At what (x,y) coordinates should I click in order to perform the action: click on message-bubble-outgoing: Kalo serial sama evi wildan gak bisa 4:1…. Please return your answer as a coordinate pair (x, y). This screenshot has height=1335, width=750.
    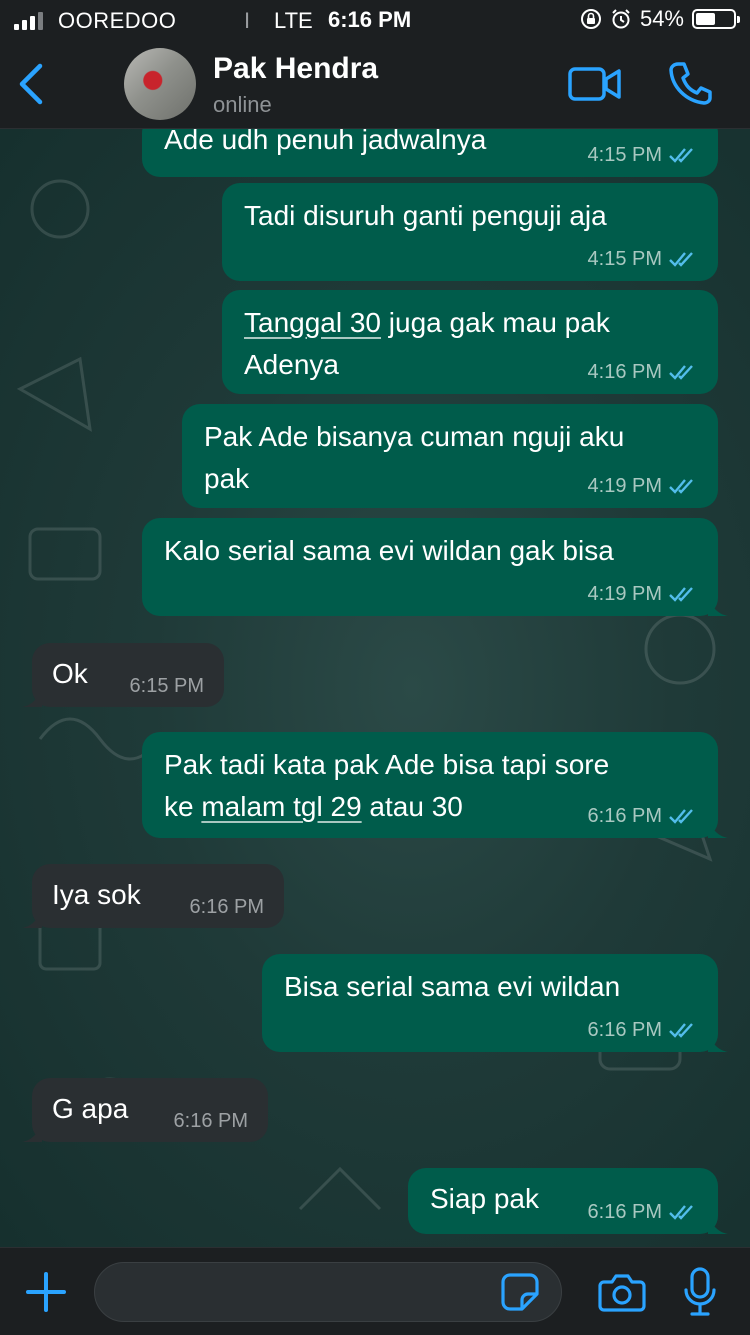
    Looking at the image, I should click on (435, 567).